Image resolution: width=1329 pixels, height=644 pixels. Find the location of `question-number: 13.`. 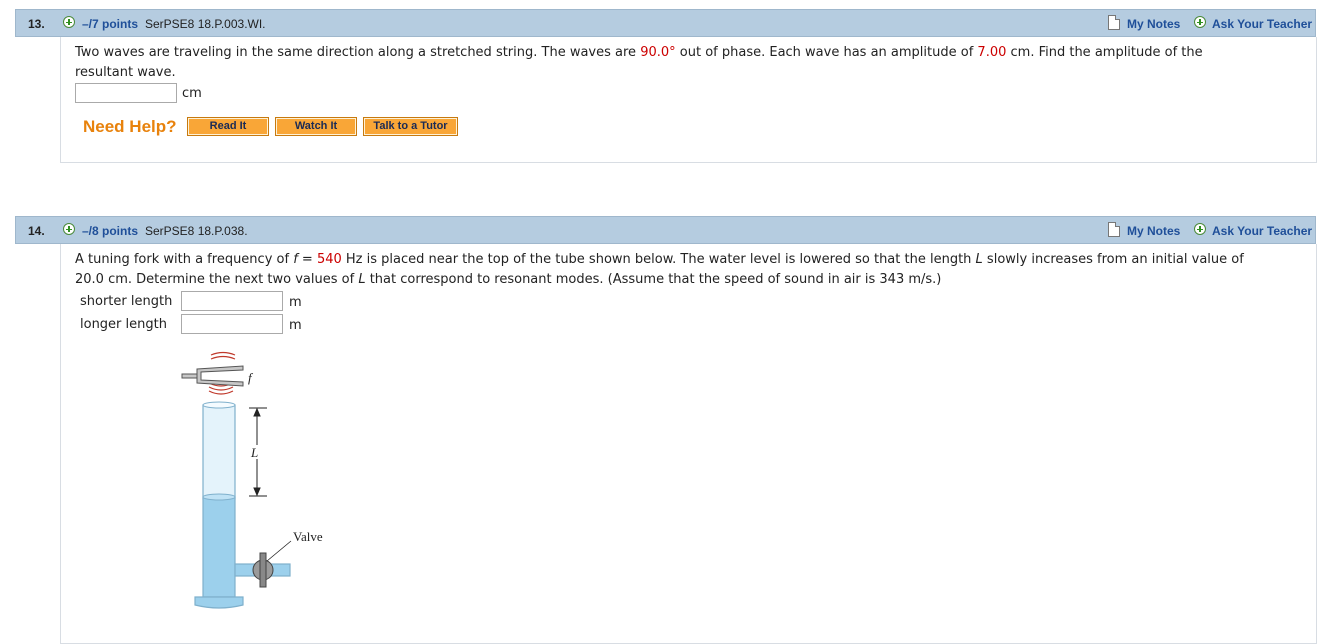

question-number: 13. is located at coordinates (36, 24).